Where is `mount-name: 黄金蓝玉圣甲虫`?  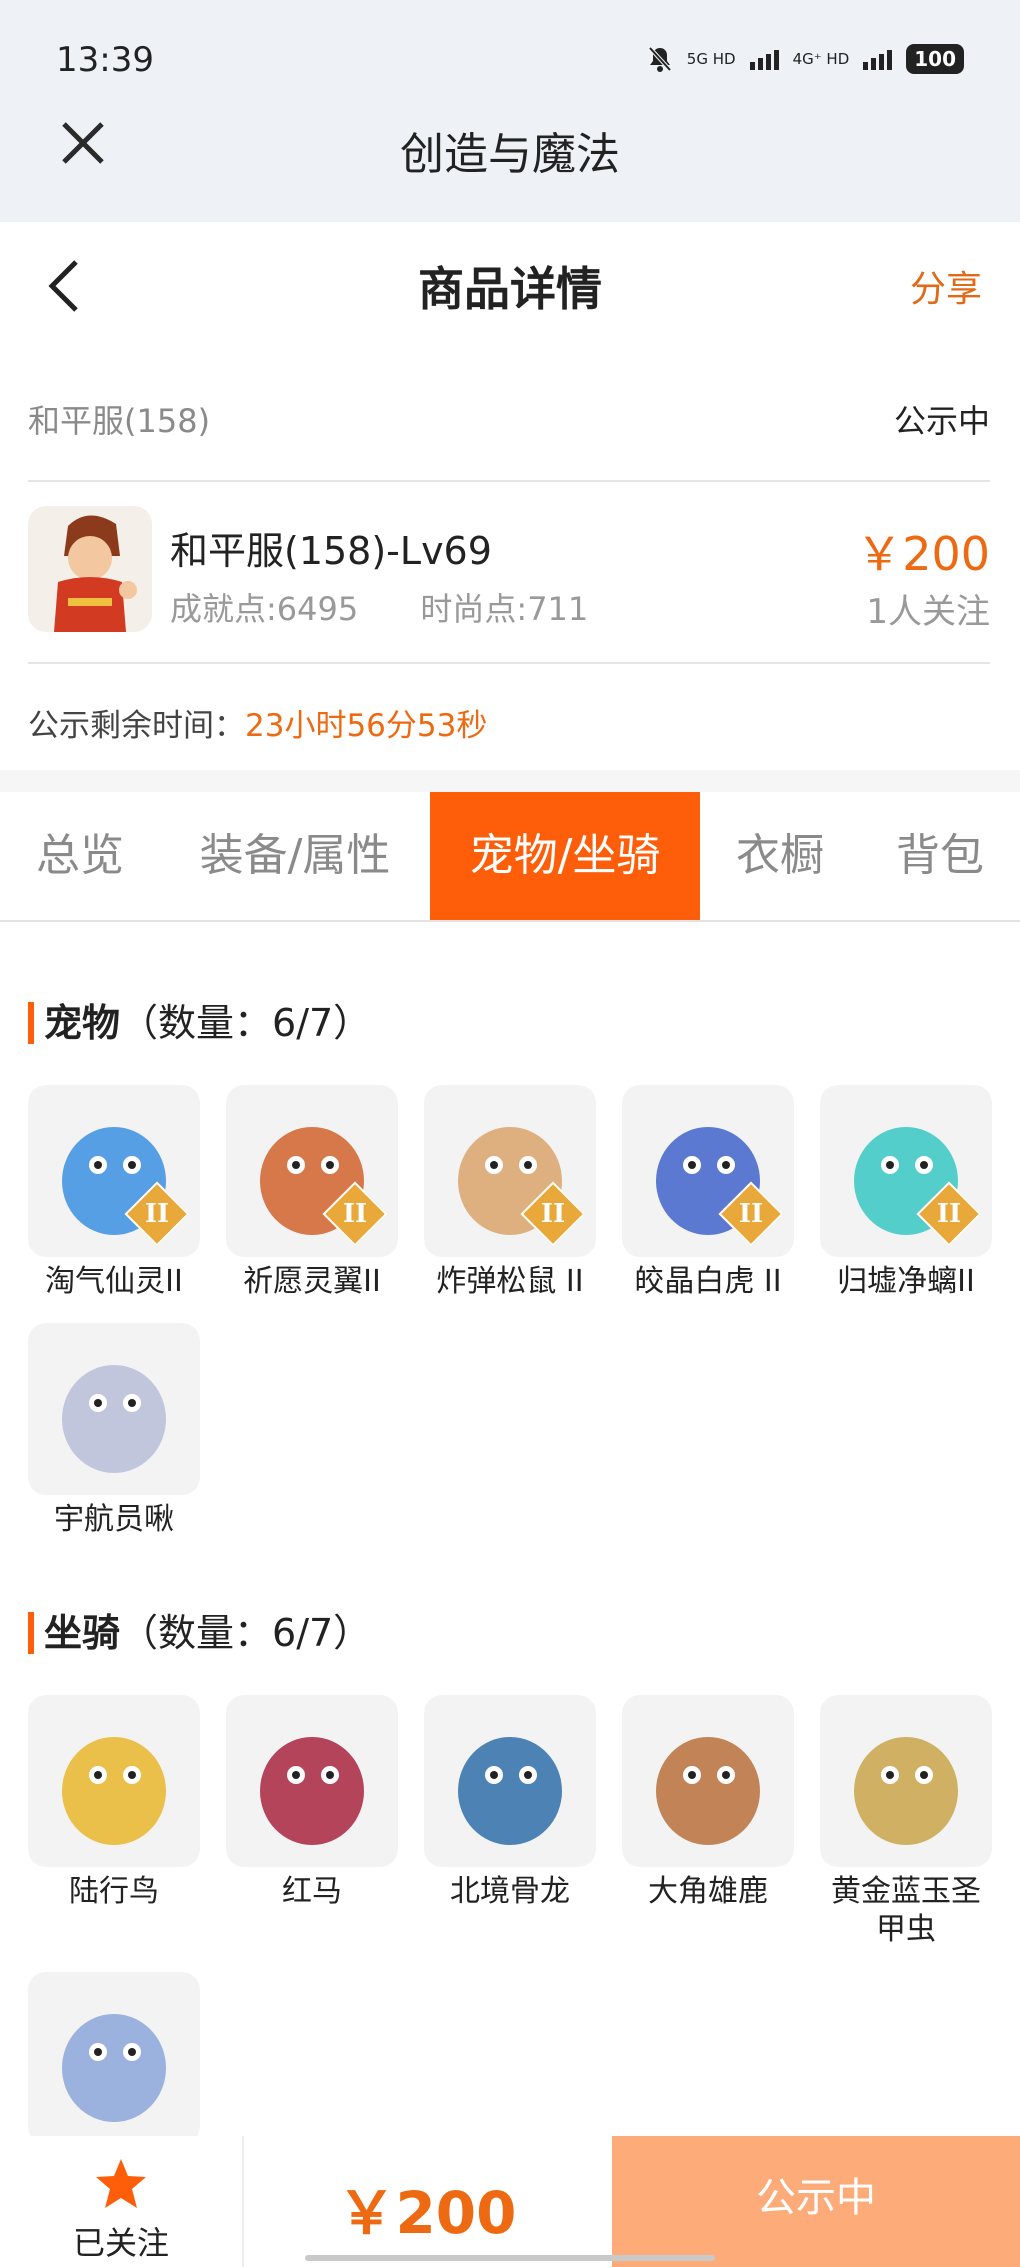
mount-name: 黄金蓝玉圣甲虫 is located at coordinates (906, 1910).